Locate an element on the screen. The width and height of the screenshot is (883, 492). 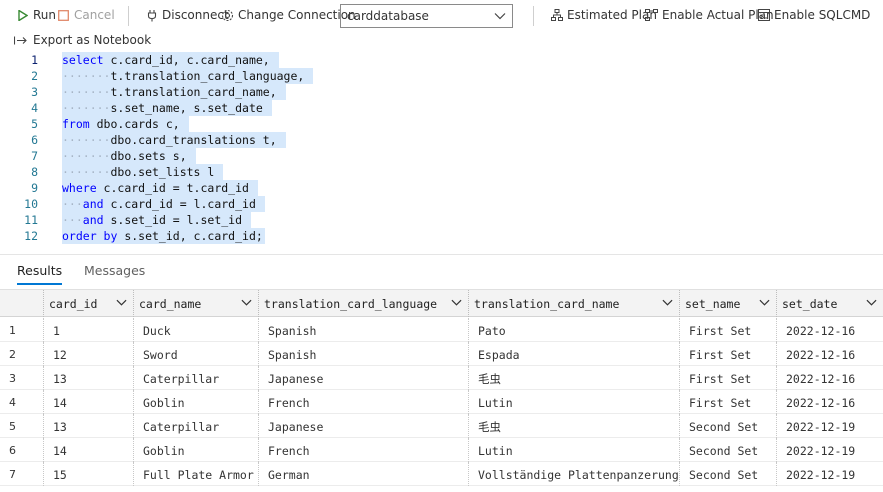
database-select: carddatabase is located at coordinates (426, 16).